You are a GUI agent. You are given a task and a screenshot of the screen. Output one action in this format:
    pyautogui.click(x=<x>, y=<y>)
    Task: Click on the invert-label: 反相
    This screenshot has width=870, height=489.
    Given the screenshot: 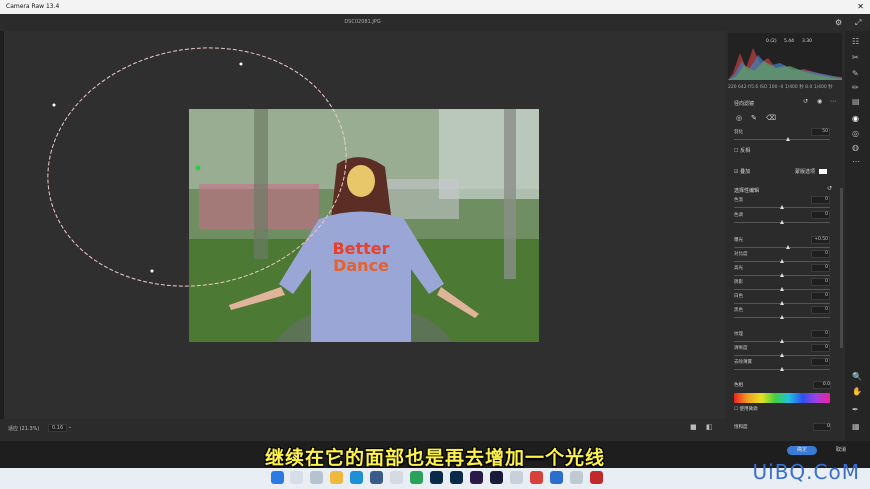 What is the action you would take?
    pyautogui.click(x=745, y=151)
    